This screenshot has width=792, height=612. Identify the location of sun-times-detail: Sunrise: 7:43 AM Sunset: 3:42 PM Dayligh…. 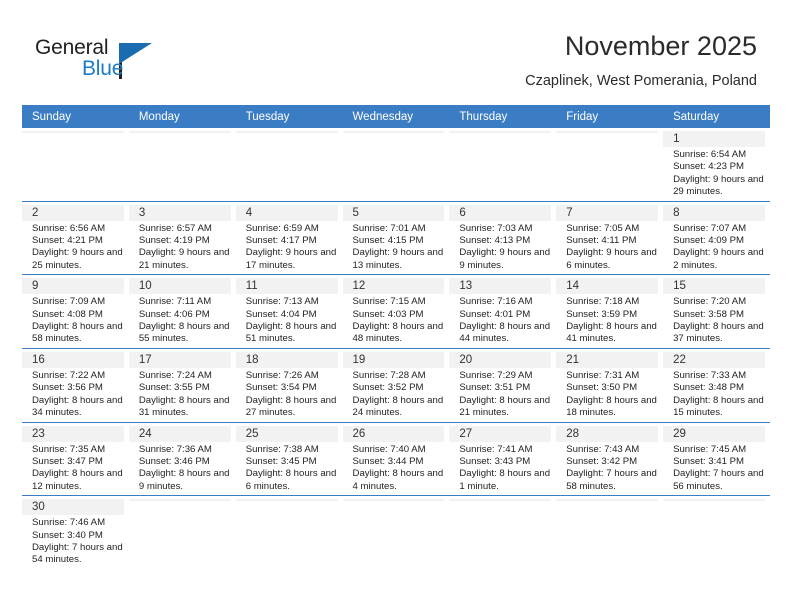
(611, 467).